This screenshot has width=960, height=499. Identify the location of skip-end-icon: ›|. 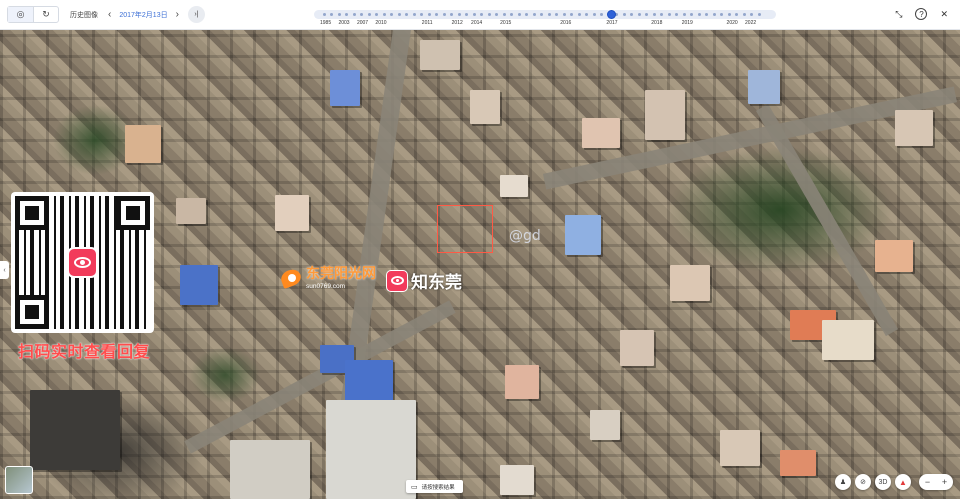
(196, 14).